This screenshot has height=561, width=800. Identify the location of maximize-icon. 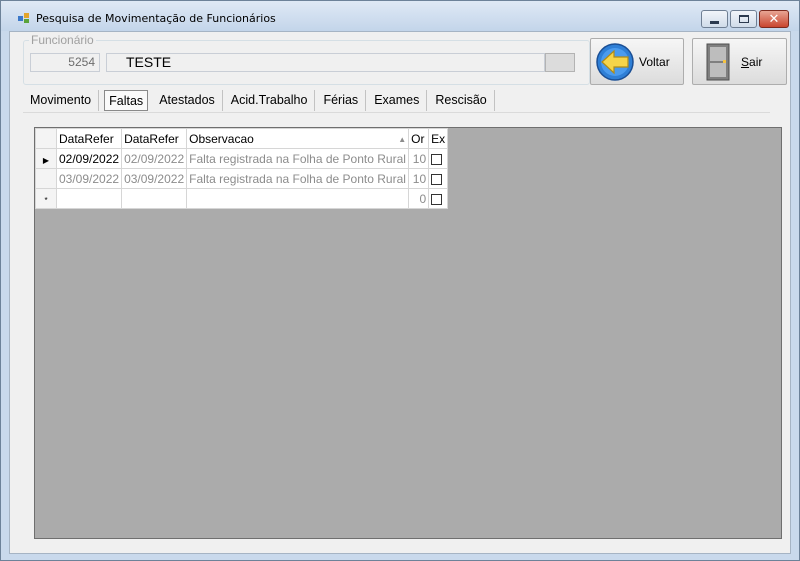
(743, 19).